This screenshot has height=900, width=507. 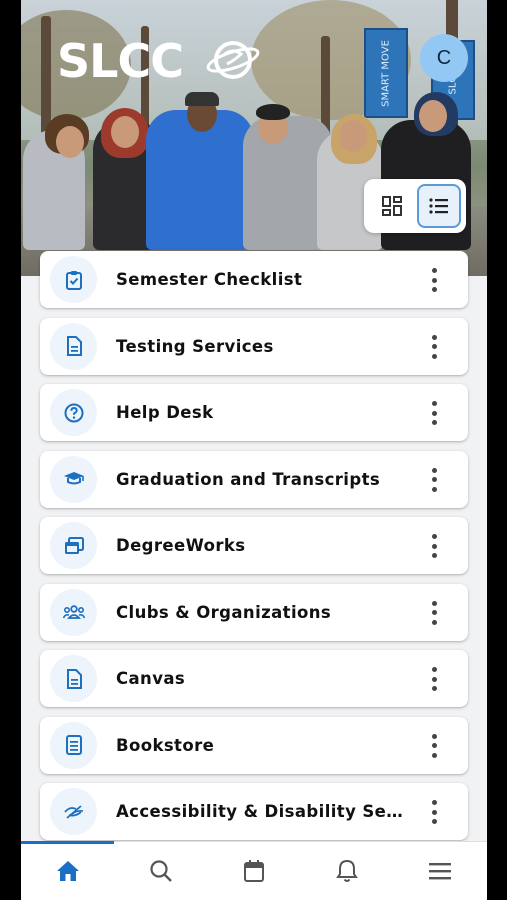 What do you see at coordinates (73, 811) in the screenshot?
I see `accessibility-icon` at bounding box center [73, 811].